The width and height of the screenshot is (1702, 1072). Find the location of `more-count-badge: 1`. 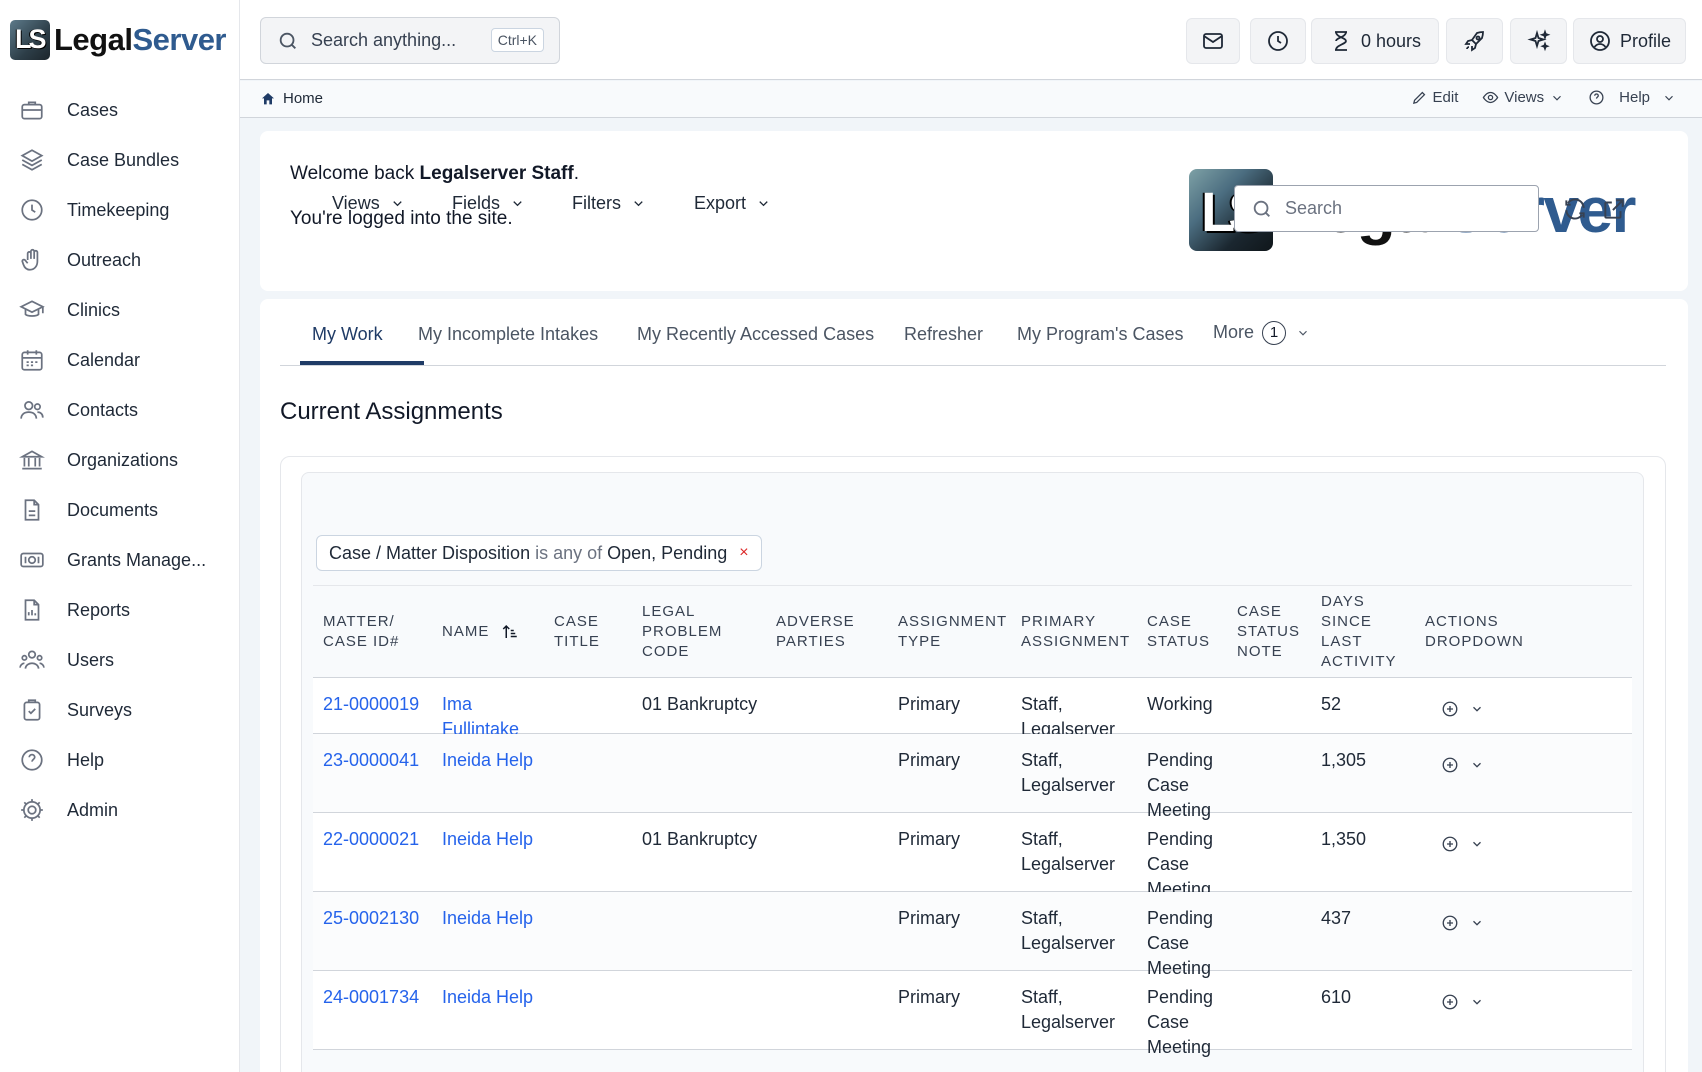

more-count-badge: 1 is located at coordinates (1274, 333).